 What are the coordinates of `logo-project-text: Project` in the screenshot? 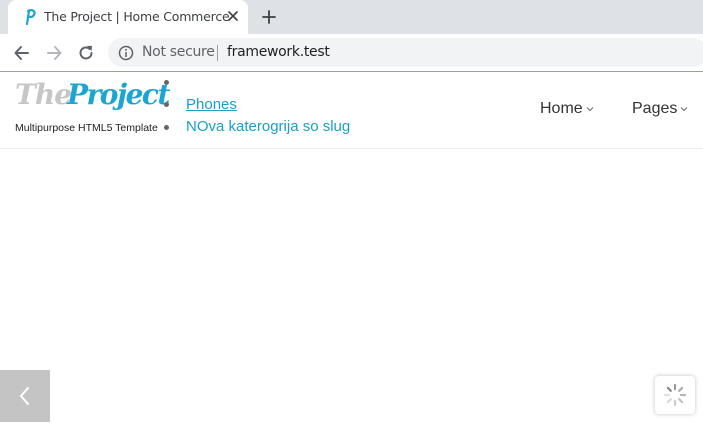 It's located at (118, 94).